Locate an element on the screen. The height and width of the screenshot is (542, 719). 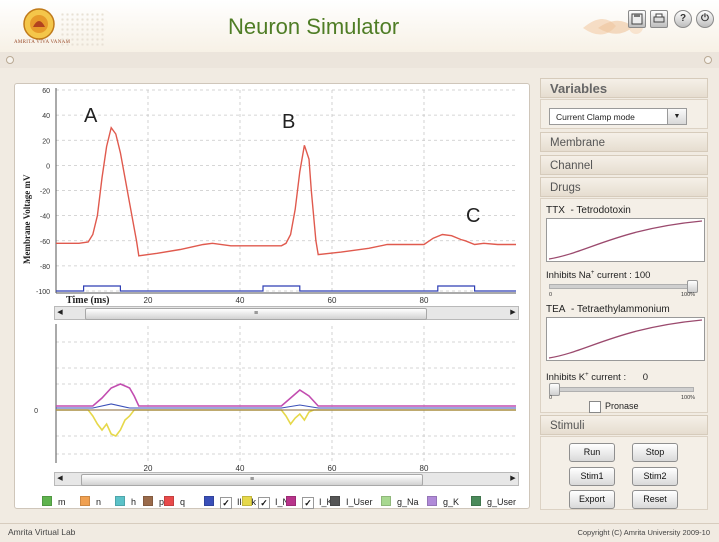
y-tick-label: -60 is located at coordinates (45, 242).